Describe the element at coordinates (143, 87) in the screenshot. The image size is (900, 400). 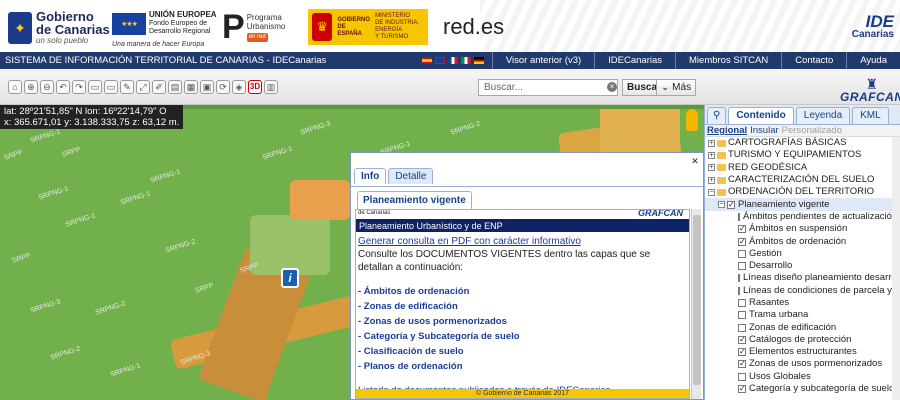
I see `extent-icon: ⤢` at that location.